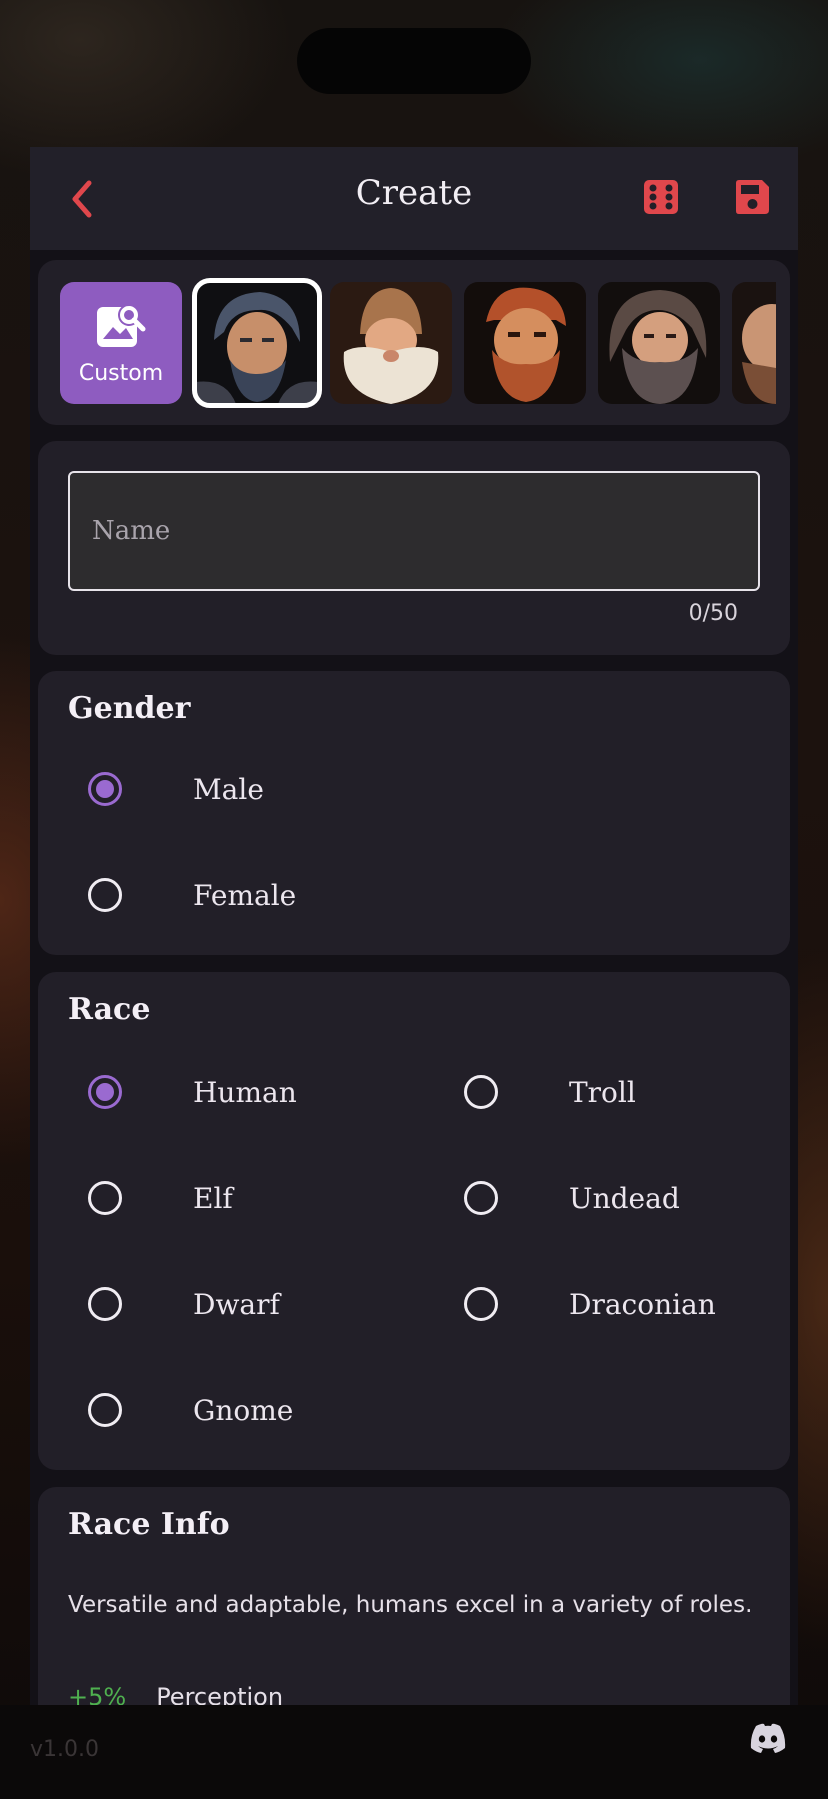 The height and width of the screenshot is (1799, 828). I want to click on race-option-undead: Undead, so click(572, 1198).